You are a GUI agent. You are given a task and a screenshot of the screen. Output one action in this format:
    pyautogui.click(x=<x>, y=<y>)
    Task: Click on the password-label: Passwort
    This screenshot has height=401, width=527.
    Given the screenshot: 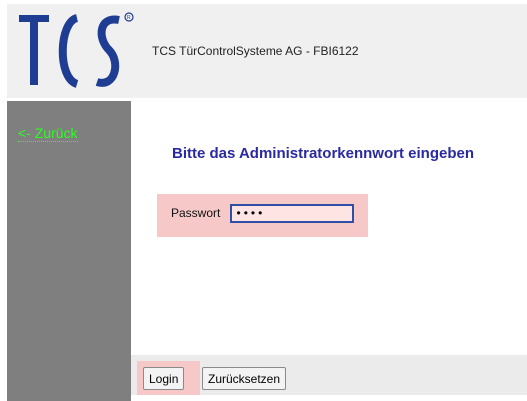 What is the action you would take?
    pyautogui.click(x=196, y=213)
    